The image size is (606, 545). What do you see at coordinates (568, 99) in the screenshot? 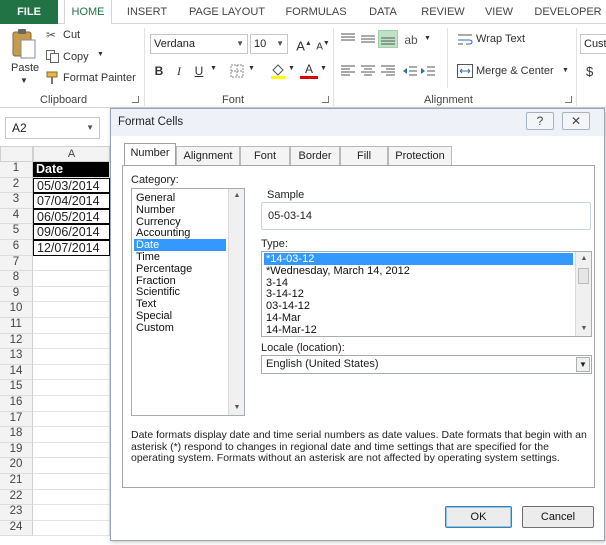
I see `alignment-launcher-icon` at bounding box center [568, 99].